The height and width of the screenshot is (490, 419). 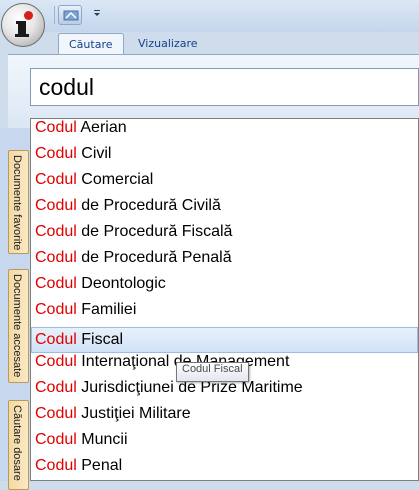 I want to click on suggestion-item: Codul Jurisdicţiunei de Prize Maritime, so click(x=224, y=392).